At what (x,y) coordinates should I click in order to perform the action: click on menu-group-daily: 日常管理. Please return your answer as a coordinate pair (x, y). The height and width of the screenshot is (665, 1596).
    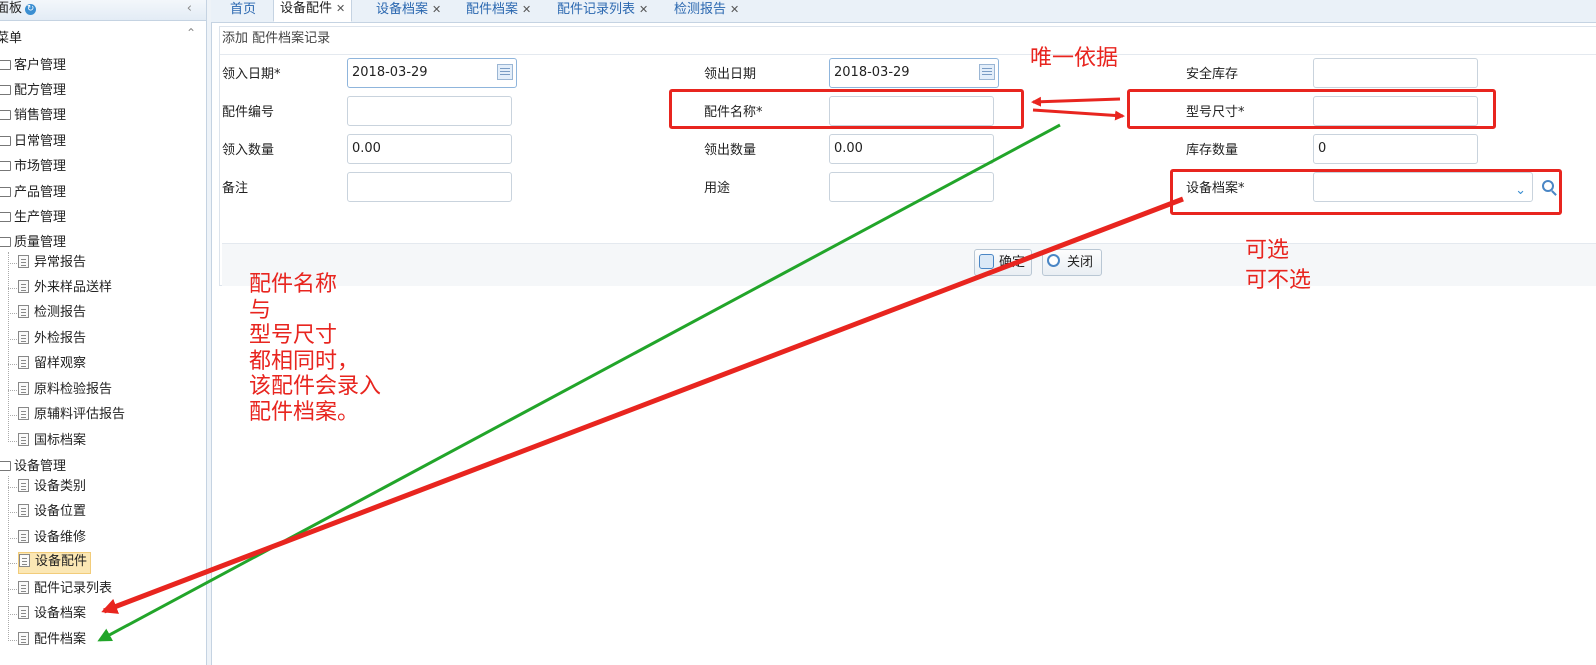
    Looking at the image, I should click on (33, 142).